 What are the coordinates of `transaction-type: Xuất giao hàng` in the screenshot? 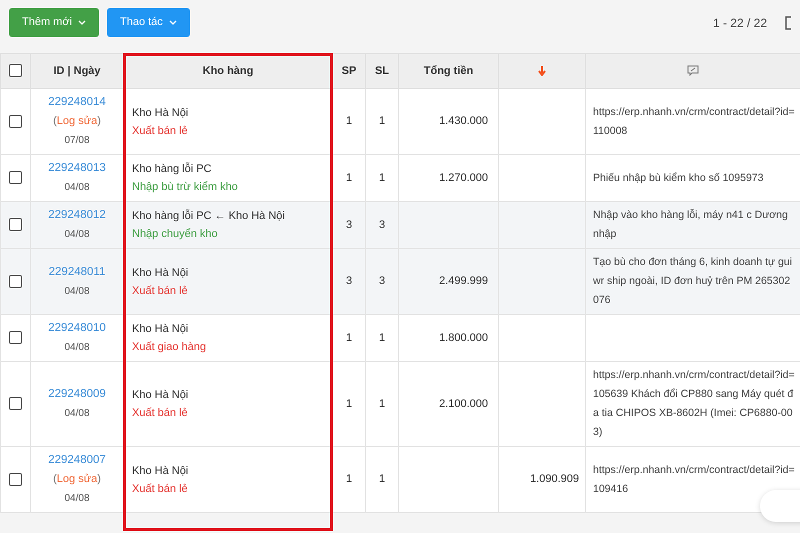 It's located at (169, 347).